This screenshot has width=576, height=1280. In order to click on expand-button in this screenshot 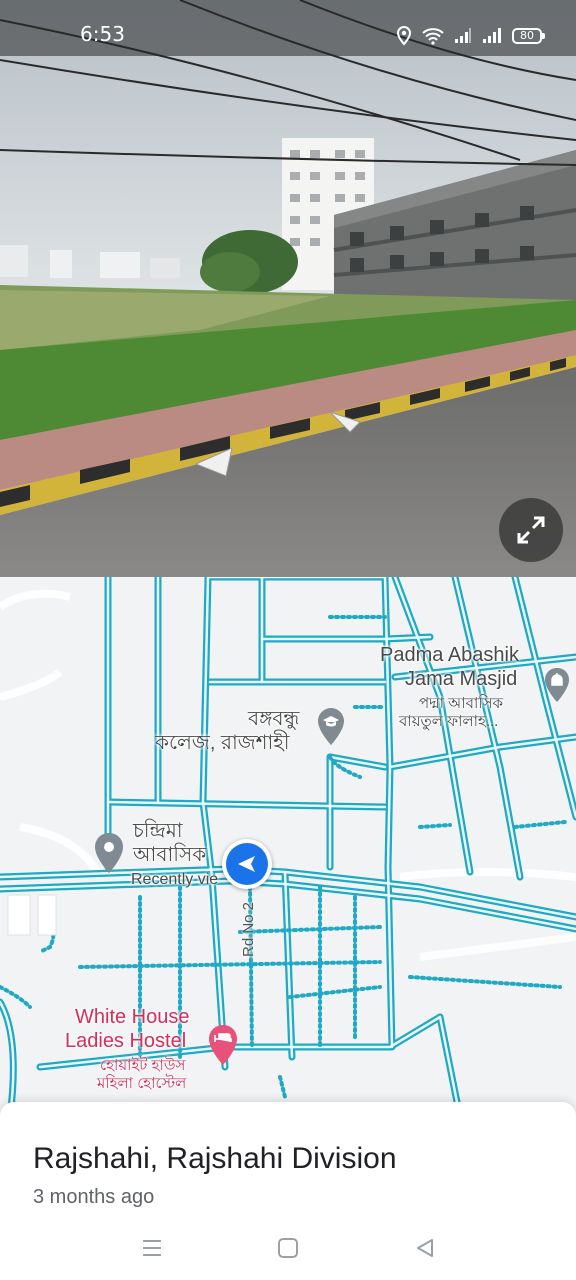, I will do `click(531, 530)`.